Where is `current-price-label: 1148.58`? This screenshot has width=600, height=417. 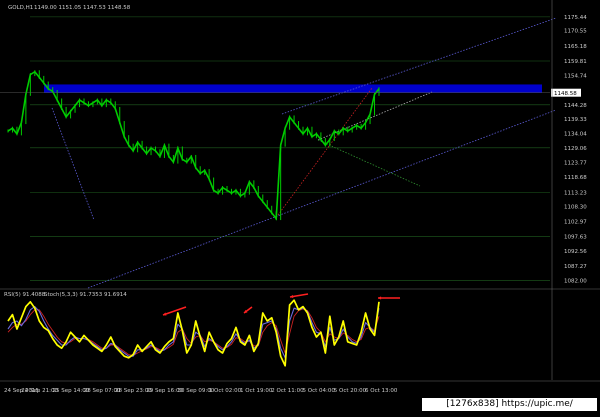 current-price-label: 1148.58 is located at coordinates (565, 94).